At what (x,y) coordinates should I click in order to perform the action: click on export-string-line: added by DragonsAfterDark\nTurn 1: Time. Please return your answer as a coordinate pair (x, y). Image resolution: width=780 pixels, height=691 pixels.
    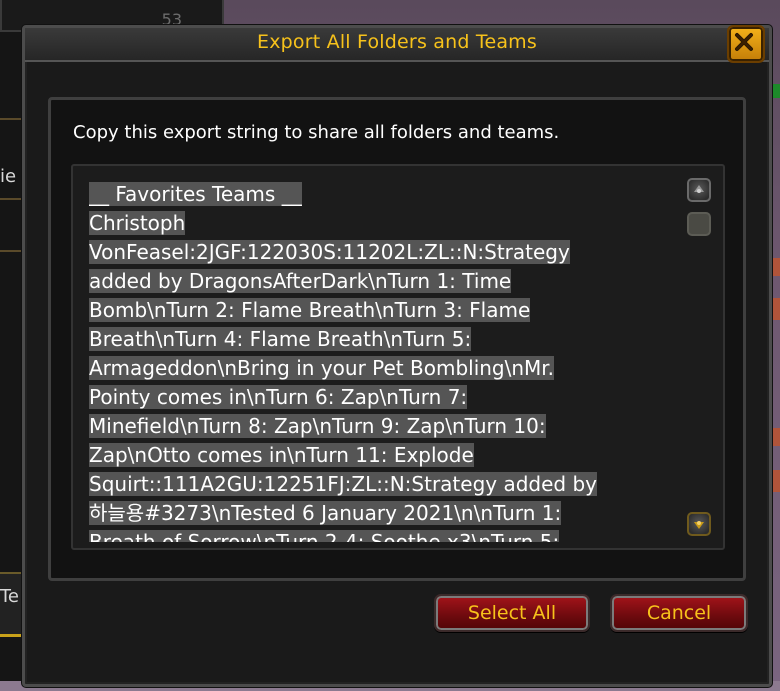
    Looking at the image, I should click on (379, 281).